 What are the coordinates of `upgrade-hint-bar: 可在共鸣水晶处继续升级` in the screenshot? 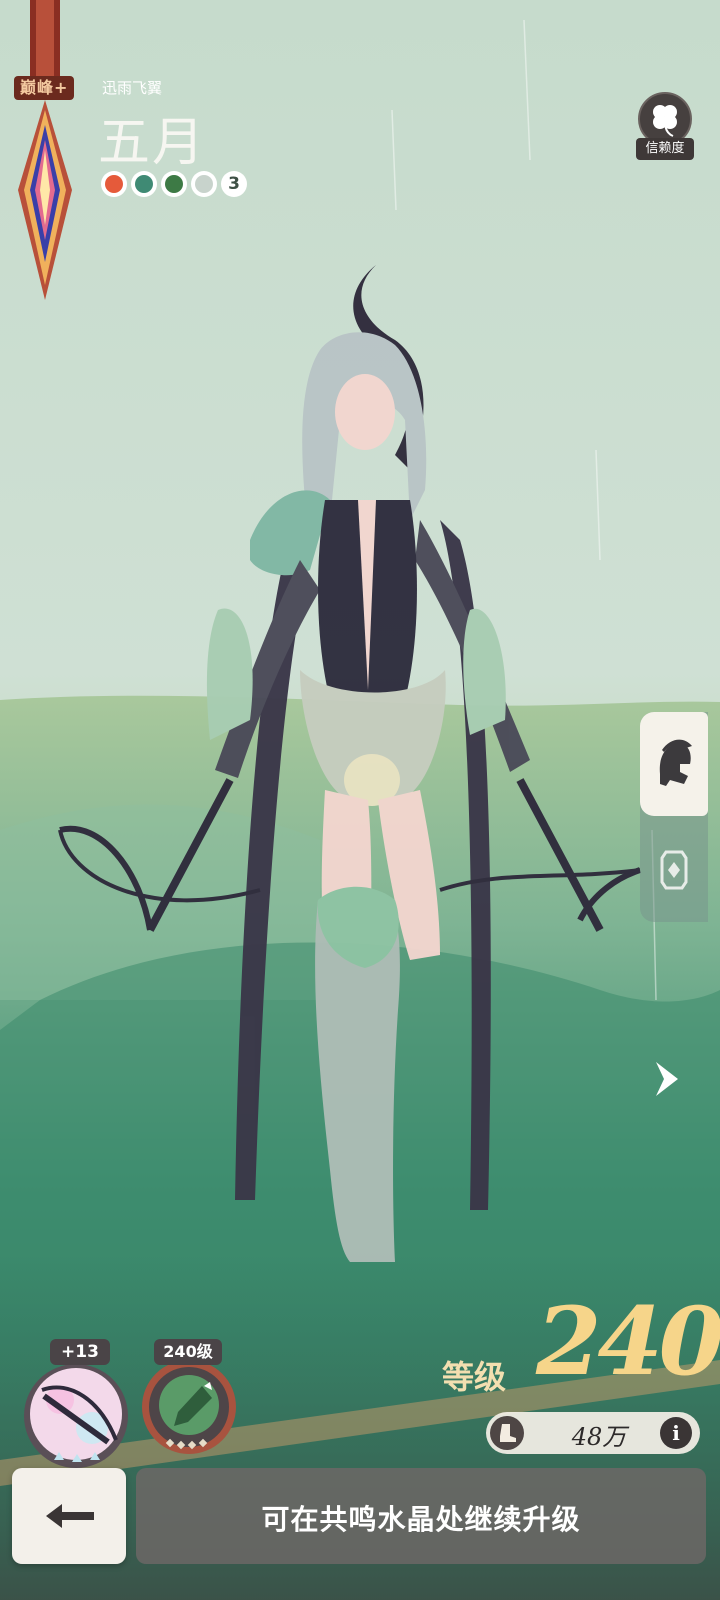 It's located at (421, 1516).